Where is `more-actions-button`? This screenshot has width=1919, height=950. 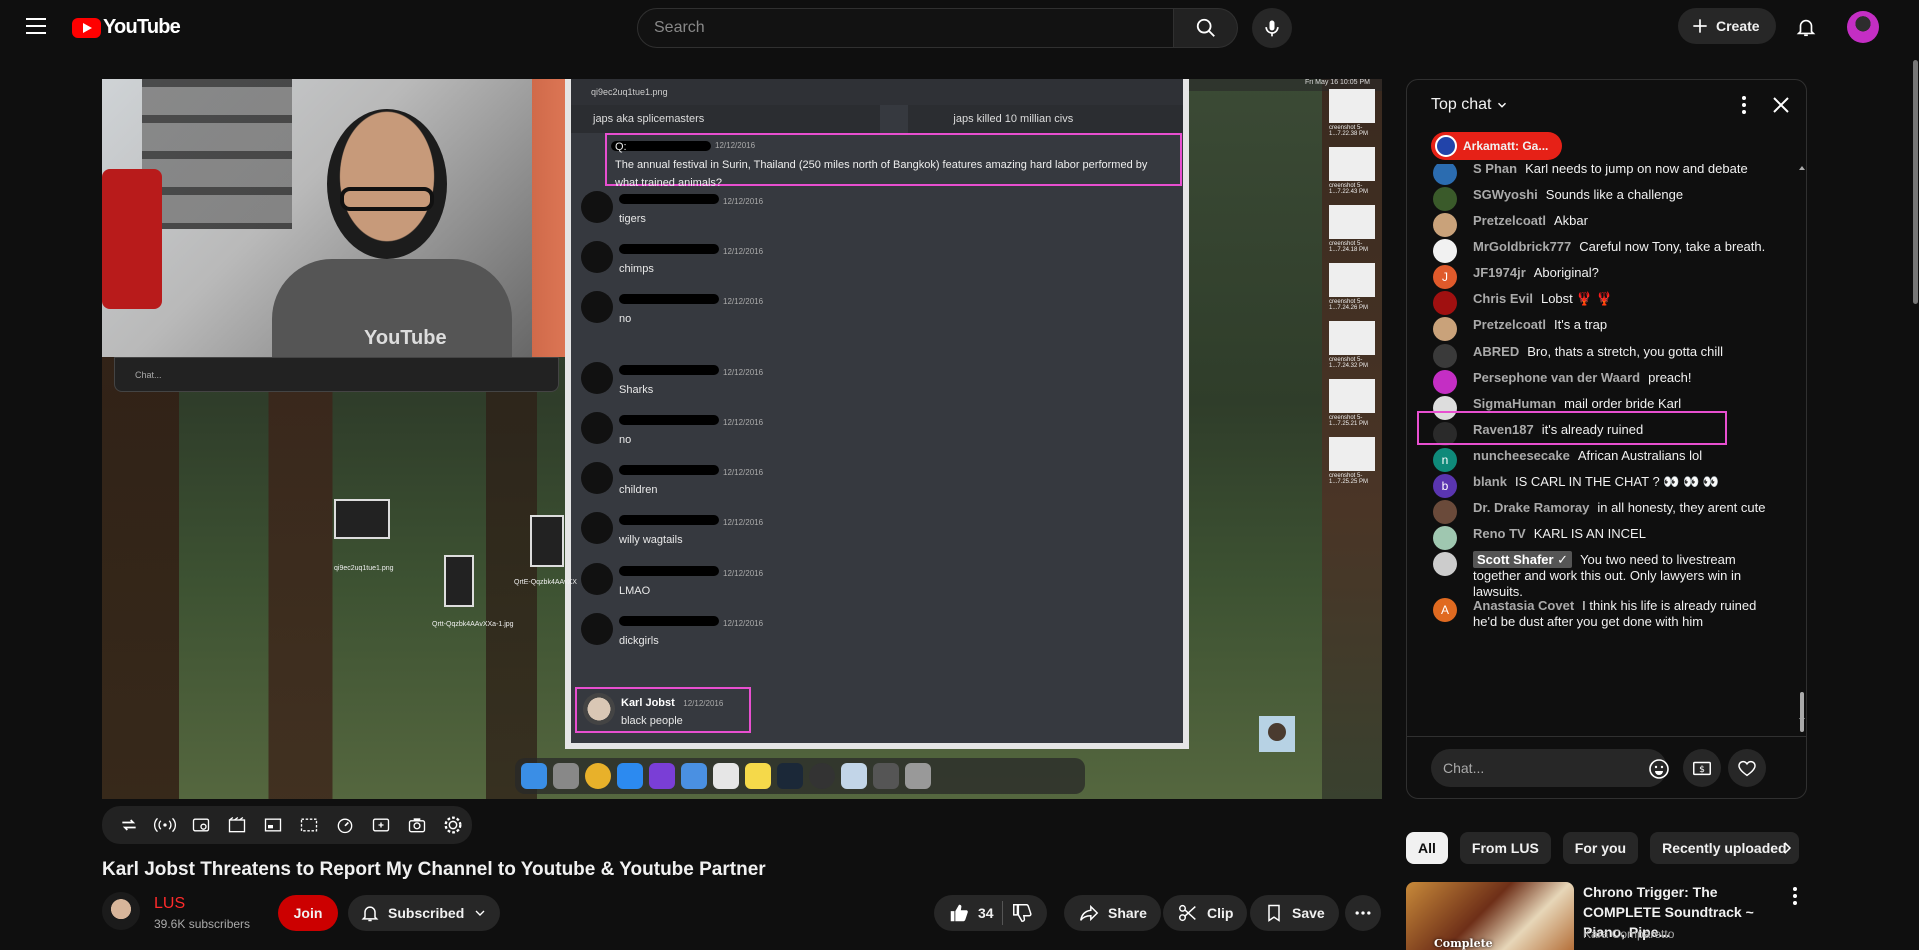
more-actions-button is located at coordinates (1363, 913).